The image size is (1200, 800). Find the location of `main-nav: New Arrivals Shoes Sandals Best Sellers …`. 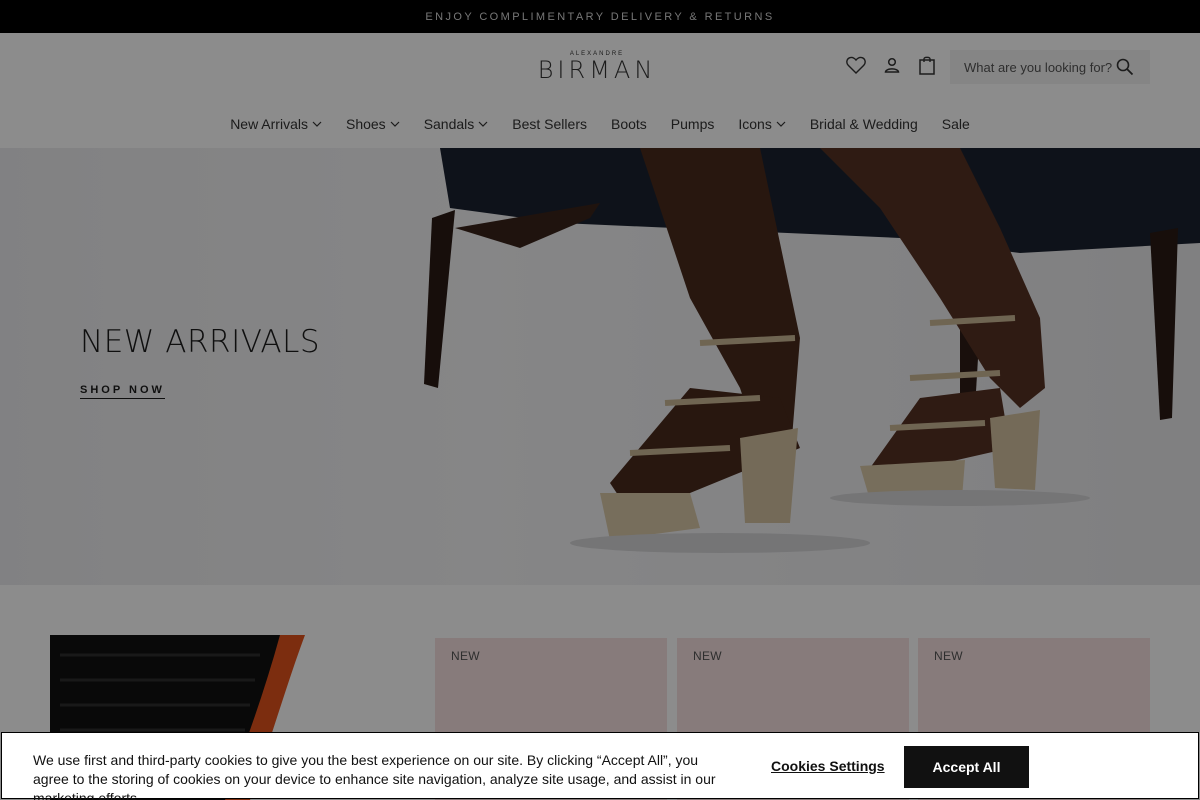

main-nav: New Arrivals Shoes Sandals Best Sellers … is located at coordinates (600, 124).